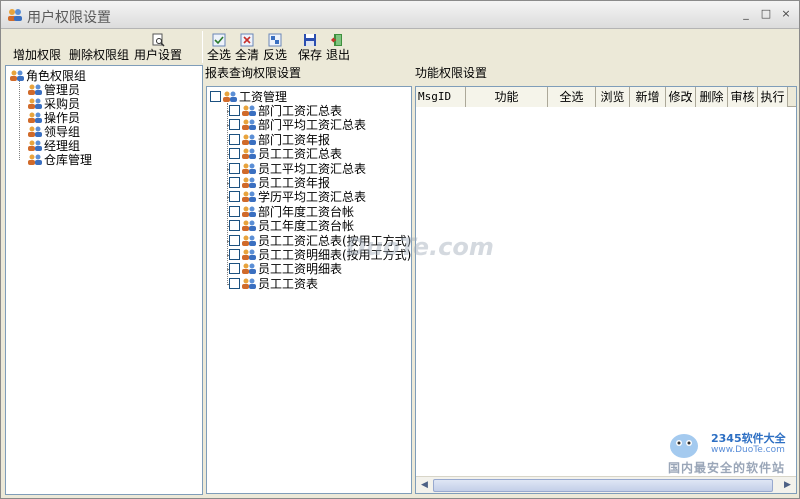 This screenshot has width=800, height=499. Describe the element at coordinates (54, 118) in the screenshot. I see `role-item: 操作员` at that location.